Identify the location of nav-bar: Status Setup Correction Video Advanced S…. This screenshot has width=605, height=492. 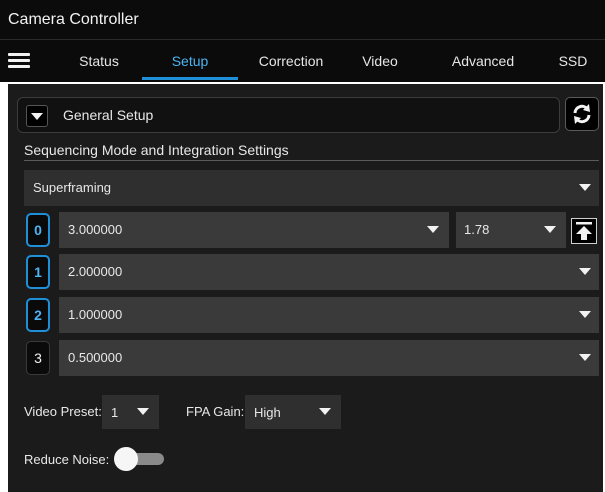
(302, 61).